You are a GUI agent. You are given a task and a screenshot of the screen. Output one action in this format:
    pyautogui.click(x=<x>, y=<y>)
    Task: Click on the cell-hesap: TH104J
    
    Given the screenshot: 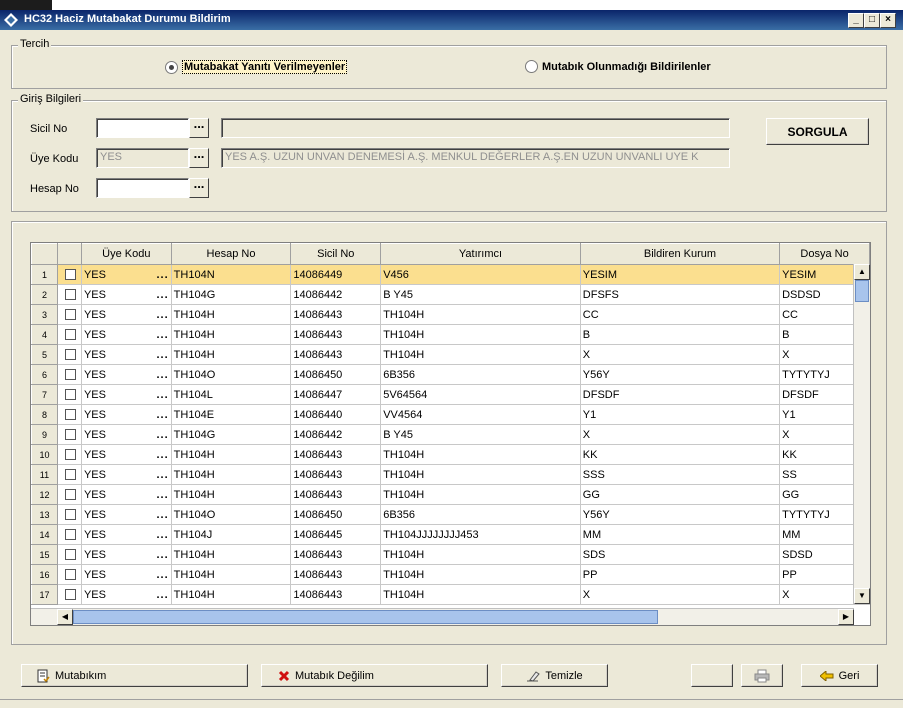 What is the action you would take?
    pyautogui.click(x=231, y=534)
    